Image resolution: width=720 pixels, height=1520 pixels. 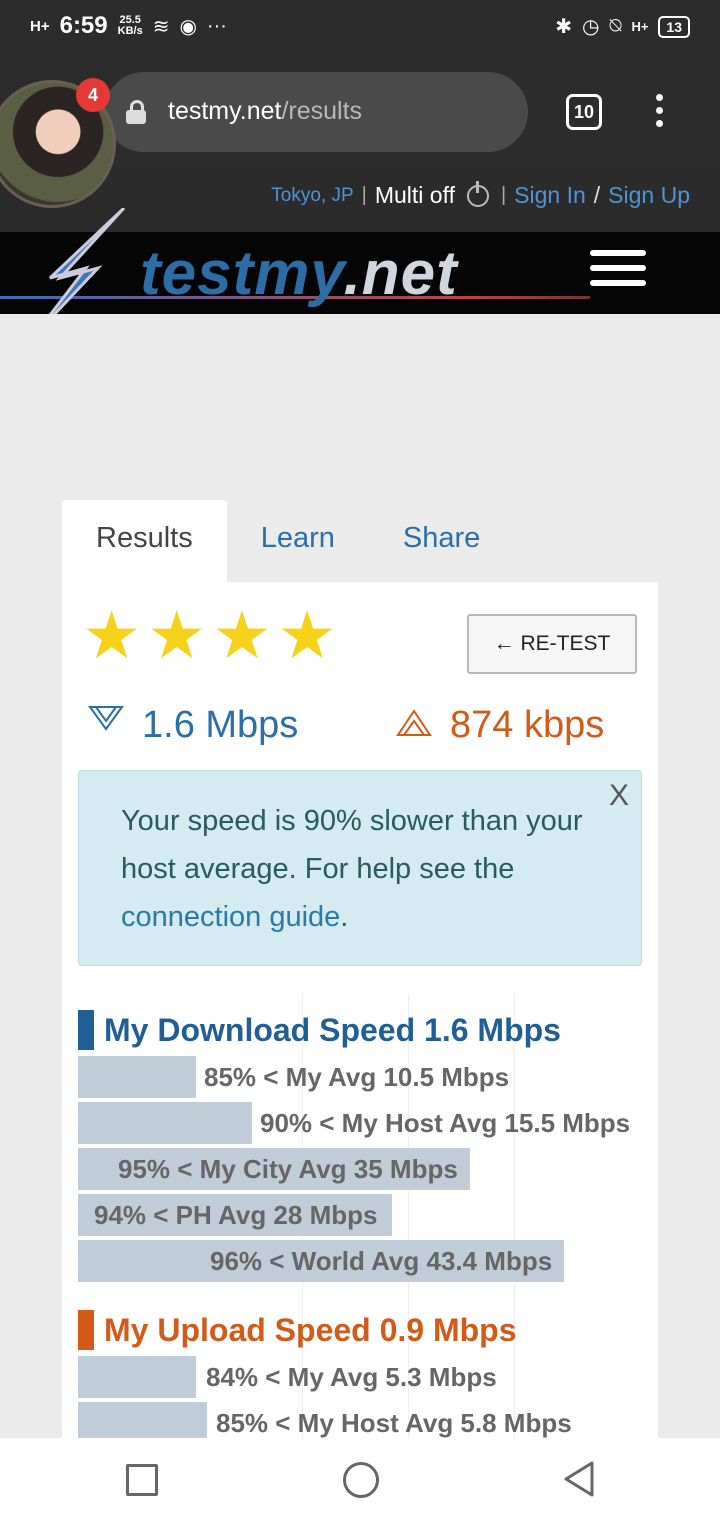 I want to click on logo-part-1: testmy, so click(x=242, y=273).